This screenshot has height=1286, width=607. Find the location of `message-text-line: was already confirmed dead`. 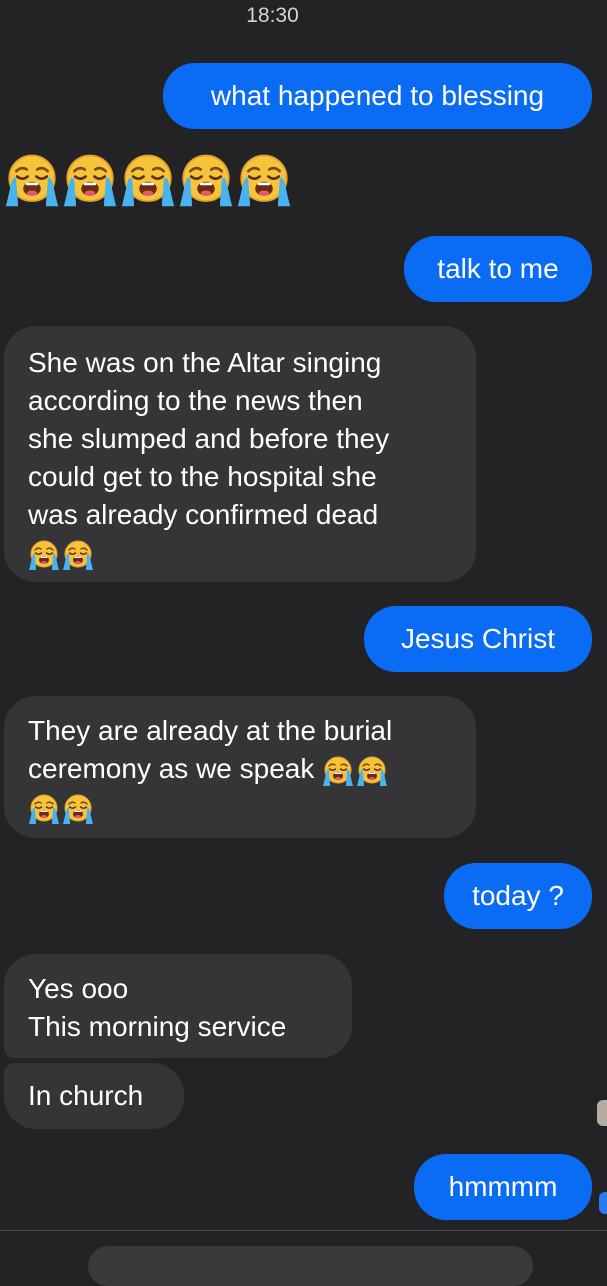

message-text-line: was already confirmed dead is located at coordinates (203, 514).